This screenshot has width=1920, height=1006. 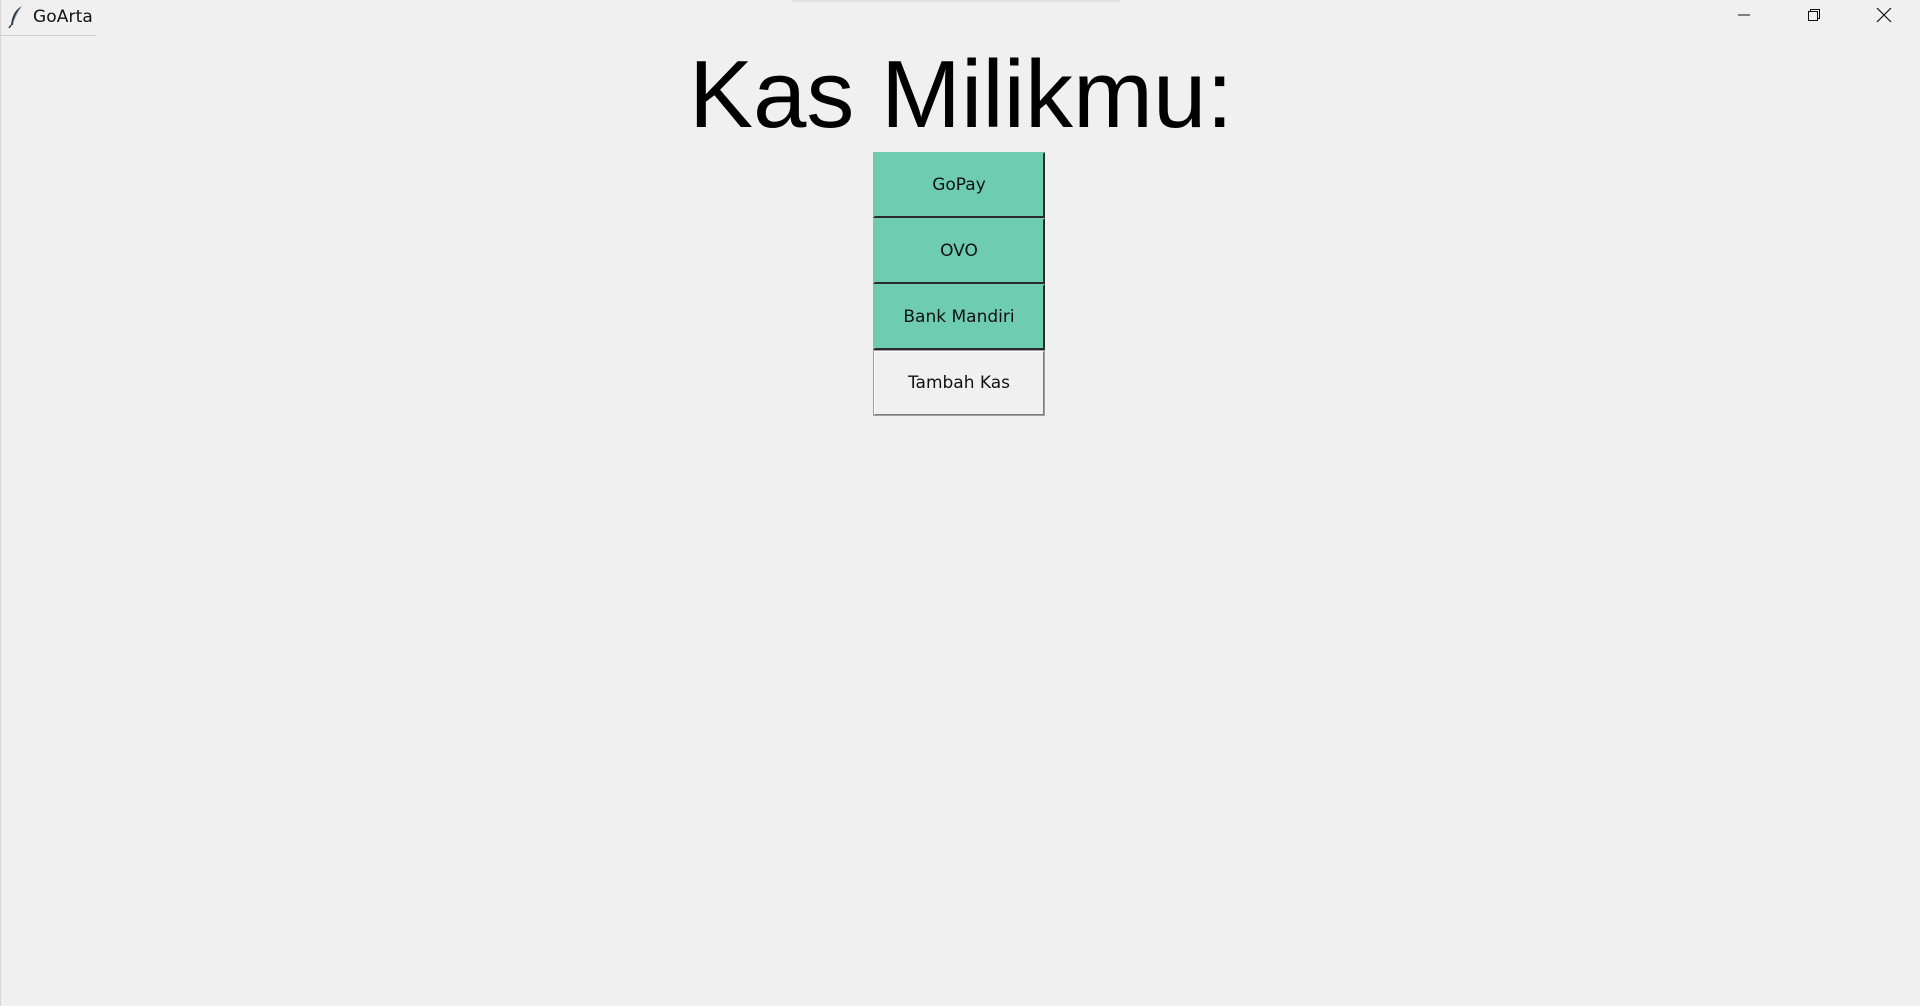 I want to click on minimize-button, so click(x=1744, y=17).